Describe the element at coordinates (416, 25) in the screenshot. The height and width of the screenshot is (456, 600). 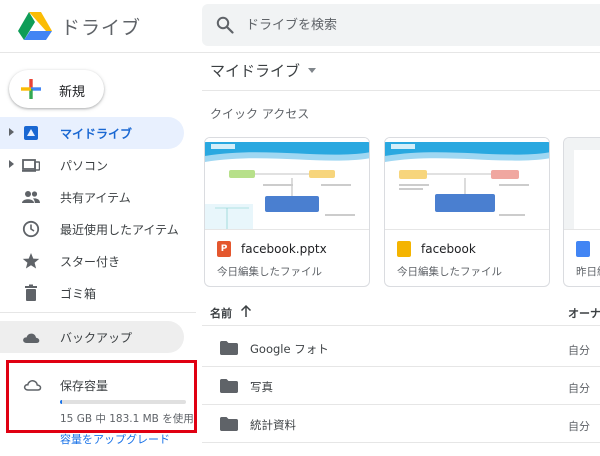
I see `search-input` at that location.